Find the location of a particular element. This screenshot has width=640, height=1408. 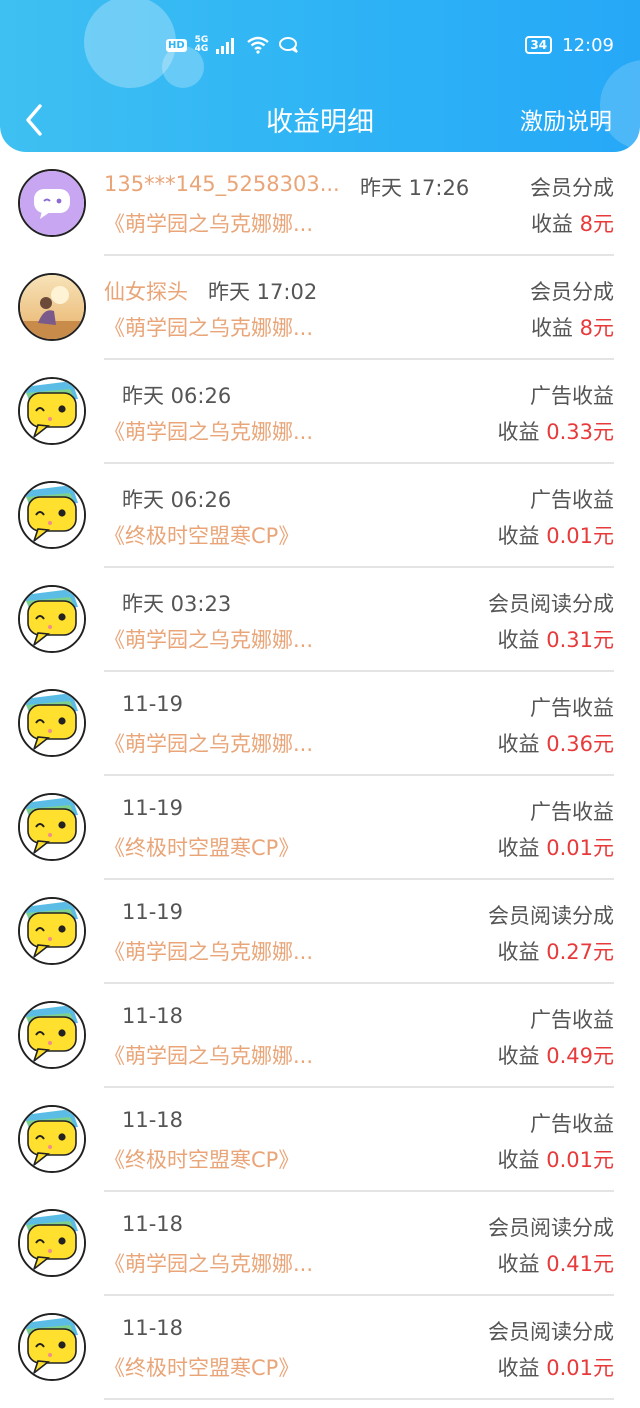

record-time: 昨天 03:23 is located at coordinates (177, 604).